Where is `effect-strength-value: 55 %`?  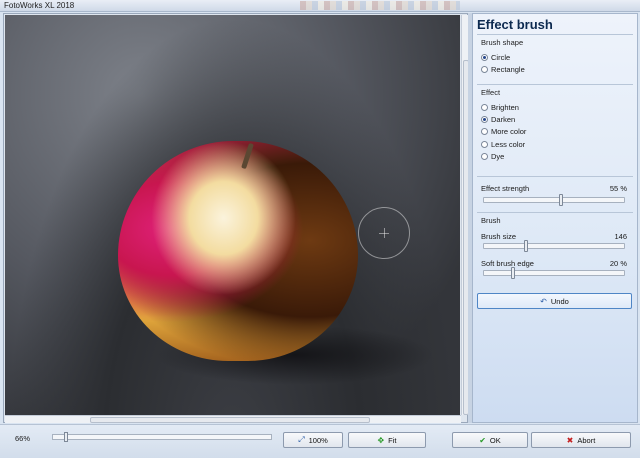
effect-strength-value: 55 % is located at coordinates (618, 188).